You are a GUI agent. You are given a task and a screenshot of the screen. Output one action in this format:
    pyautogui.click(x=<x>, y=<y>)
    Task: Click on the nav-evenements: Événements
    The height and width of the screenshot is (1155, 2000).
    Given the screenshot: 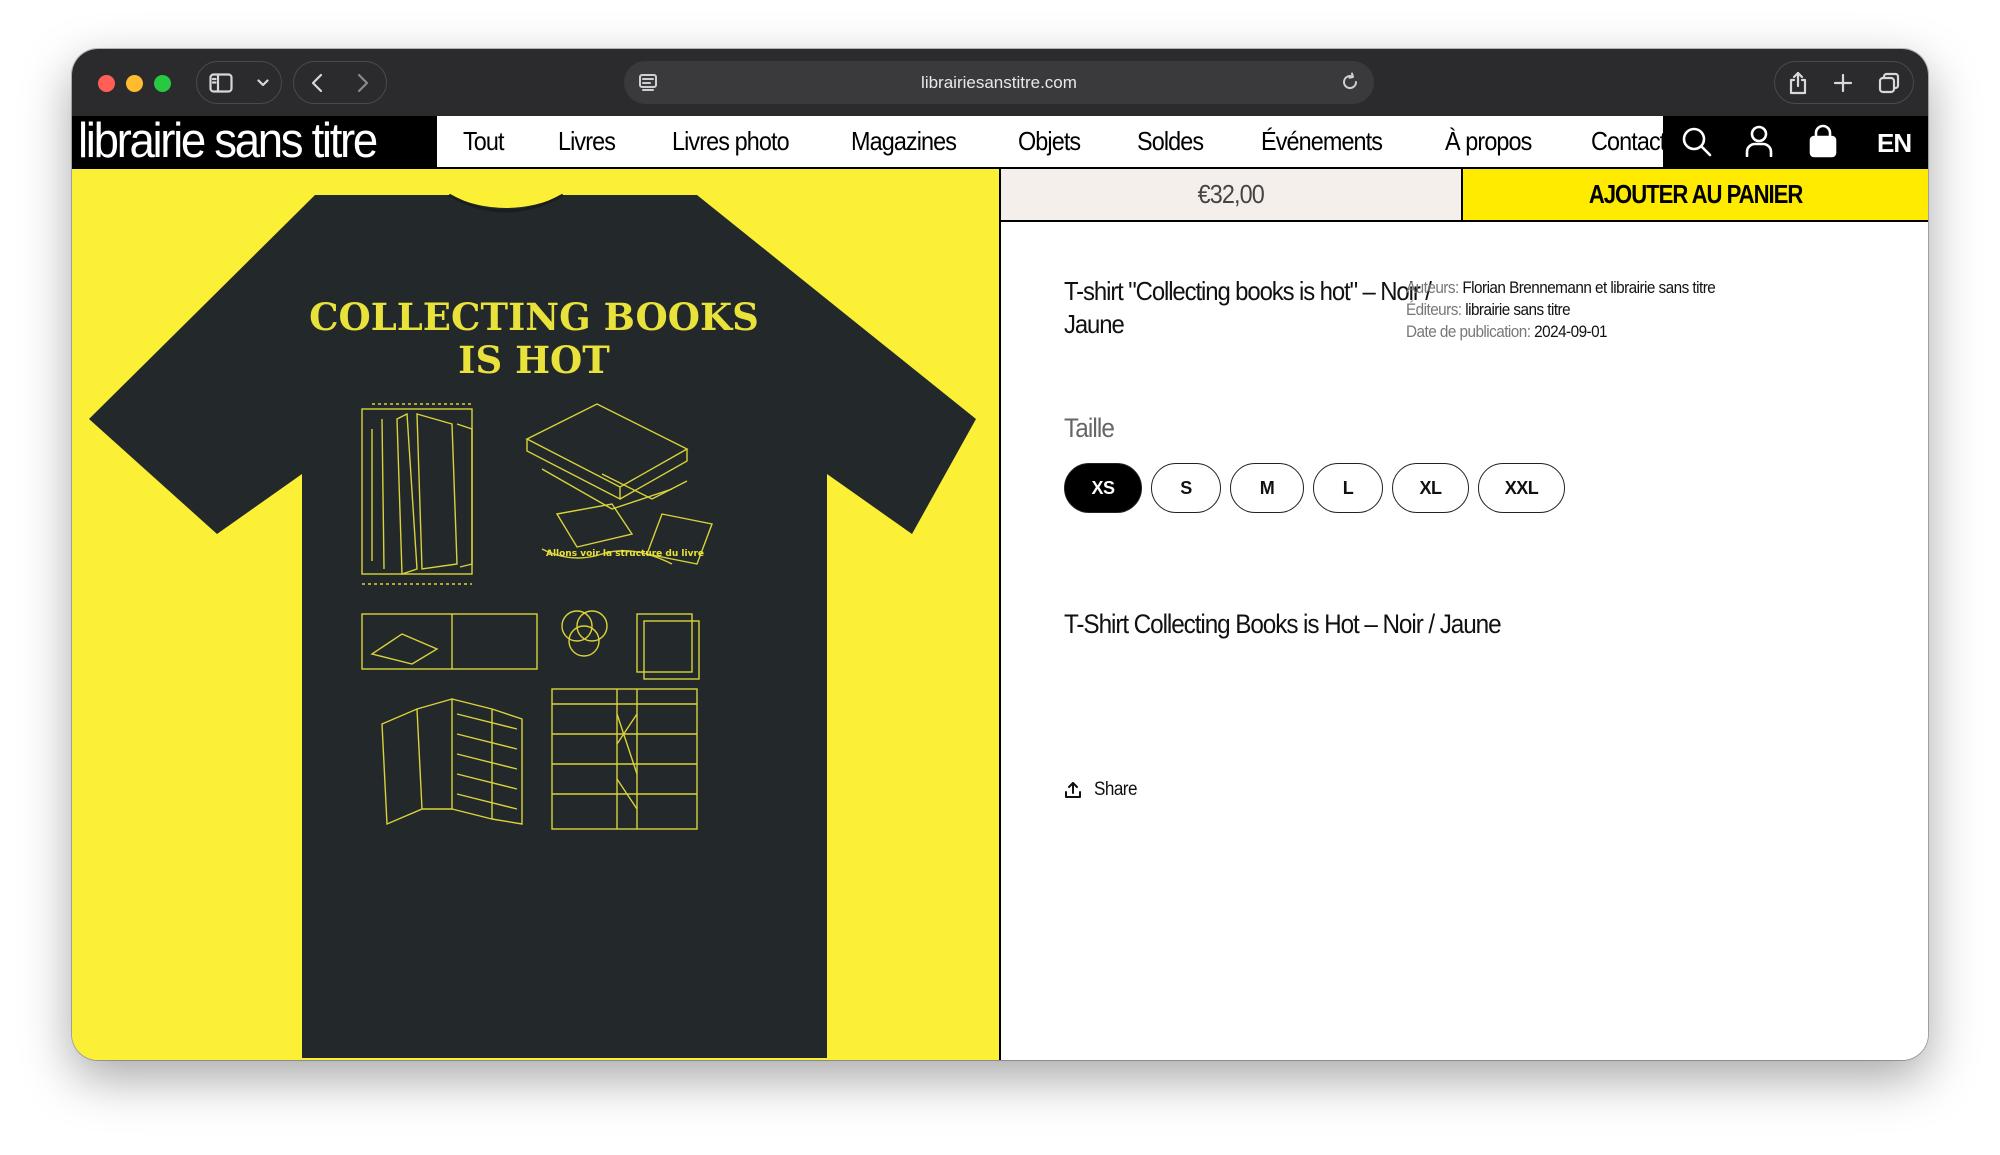 What is the action you would take?
    pyautogui.click(x=1322, y=141)
    